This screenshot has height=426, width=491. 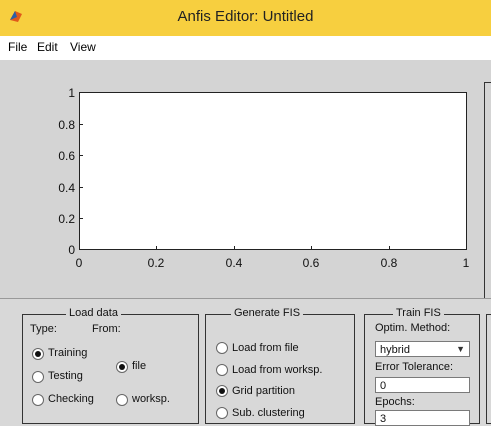 What do you see at coordinates (151, 399) in the screenshot?
I see `from-workspace-label: worksp.` at bounding box center [151, 399].